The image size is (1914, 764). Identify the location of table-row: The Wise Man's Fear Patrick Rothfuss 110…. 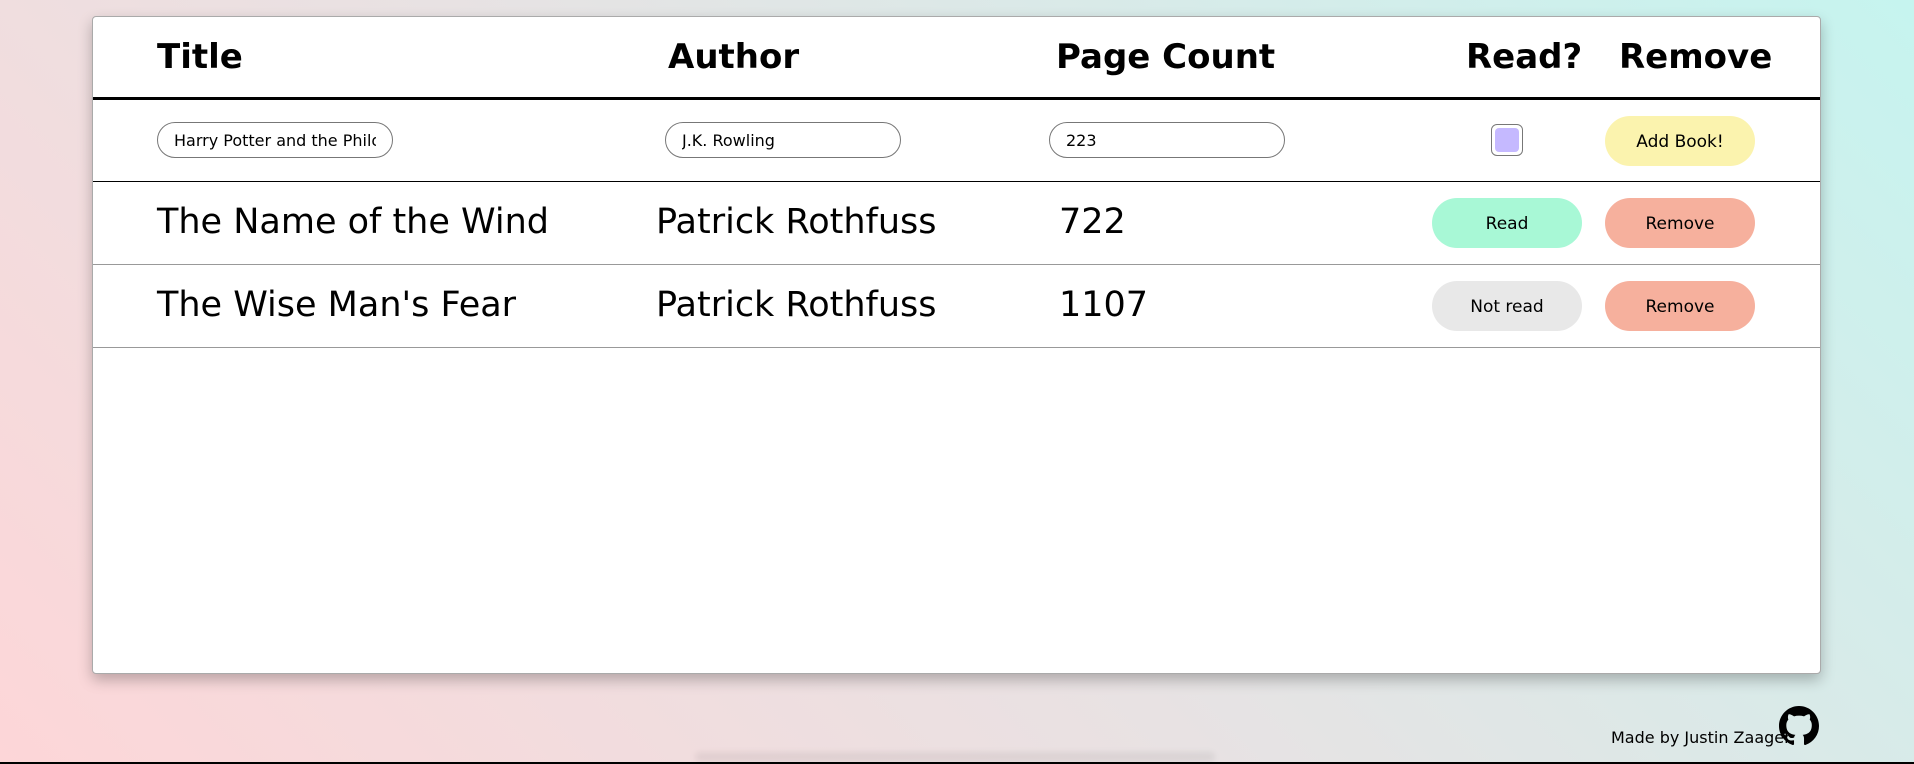
(956, 306).